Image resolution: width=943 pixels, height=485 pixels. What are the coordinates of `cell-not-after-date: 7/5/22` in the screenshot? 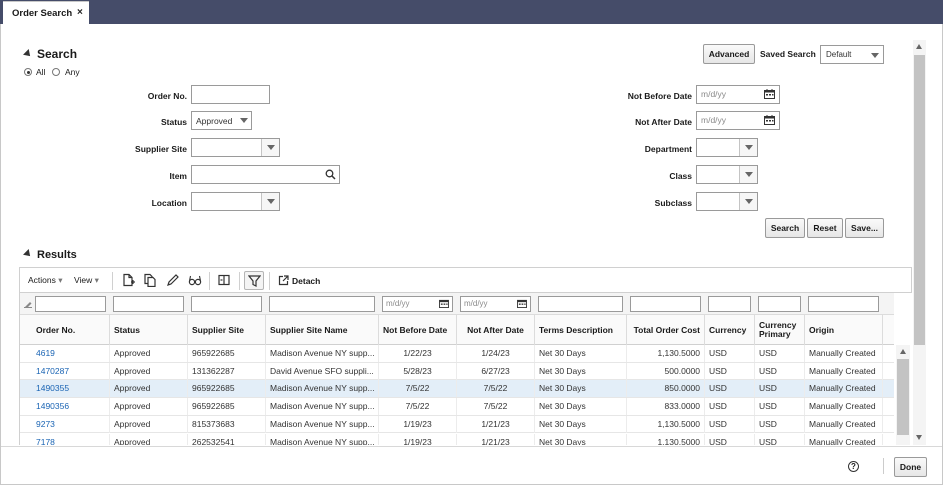 It's located at (496, 407).